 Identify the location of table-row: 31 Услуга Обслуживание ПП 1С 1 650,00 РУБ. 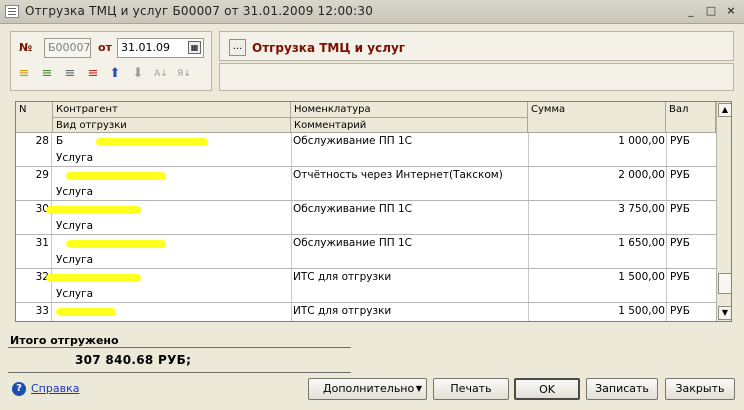
(366, 252).